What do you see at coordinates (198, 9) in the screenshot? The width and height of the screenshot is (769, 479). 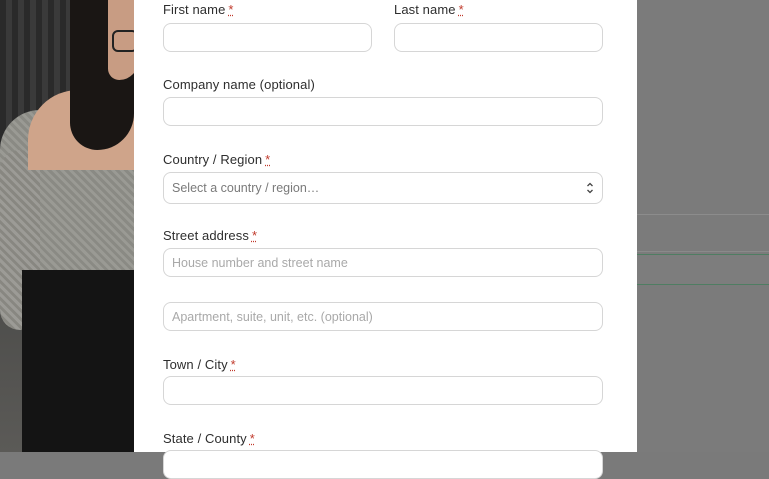 I see `first-name-label: First name *` at bounding box center [198, 9].